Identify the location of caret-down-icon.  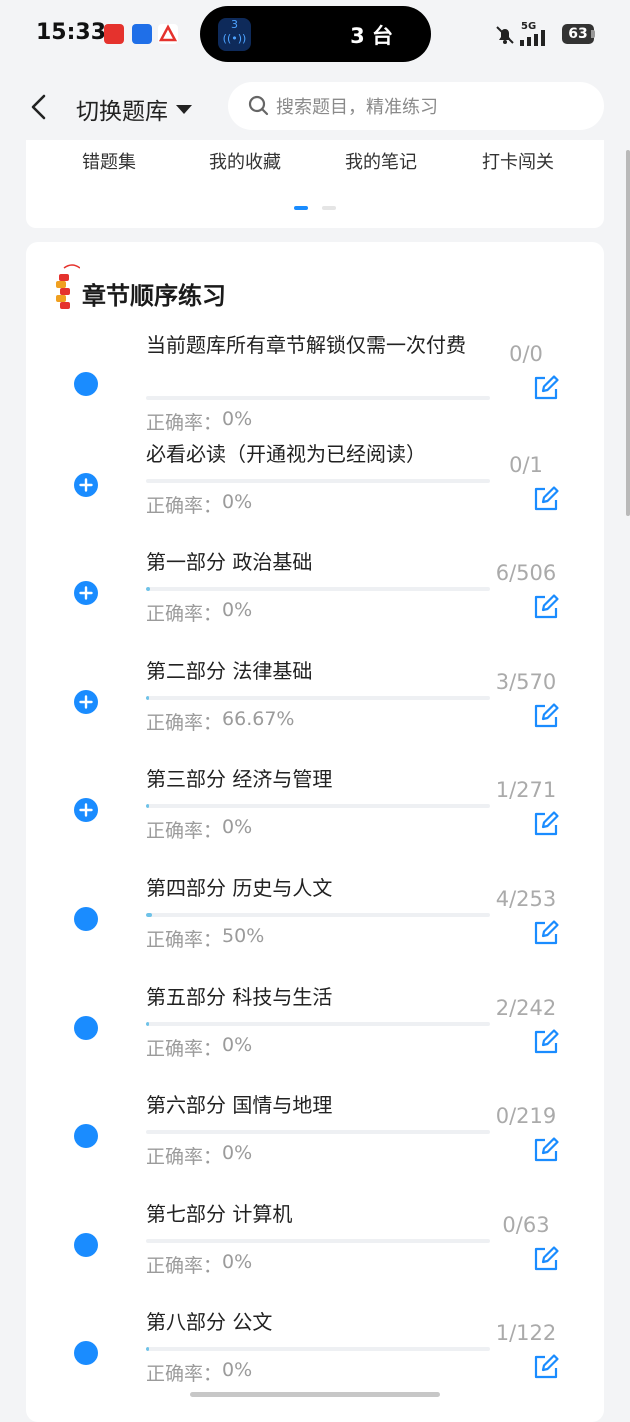
(184, 109).